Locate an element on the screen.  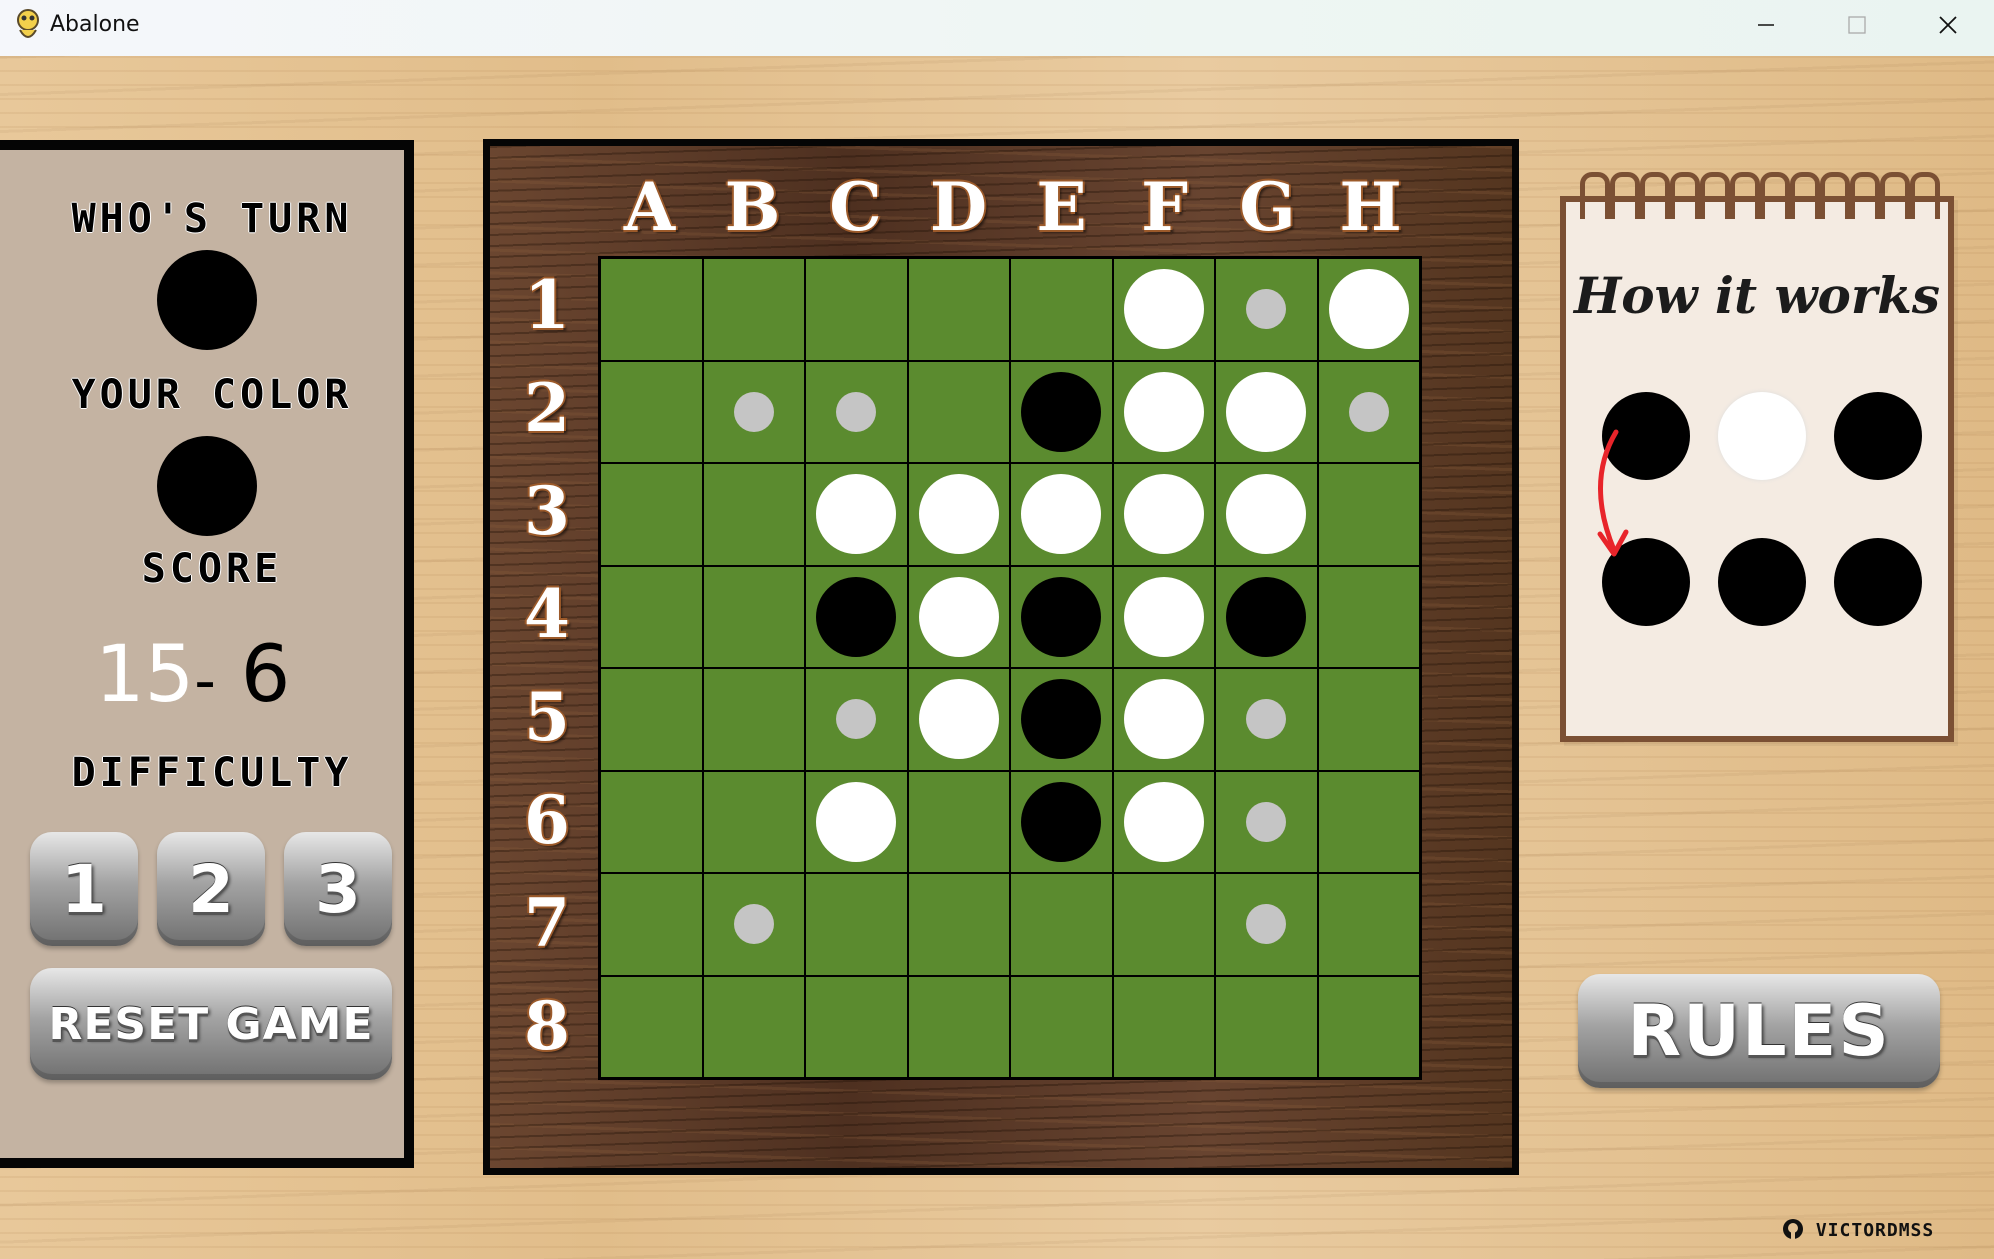
board-cell-e3 is located at coordinates (1061, 514).